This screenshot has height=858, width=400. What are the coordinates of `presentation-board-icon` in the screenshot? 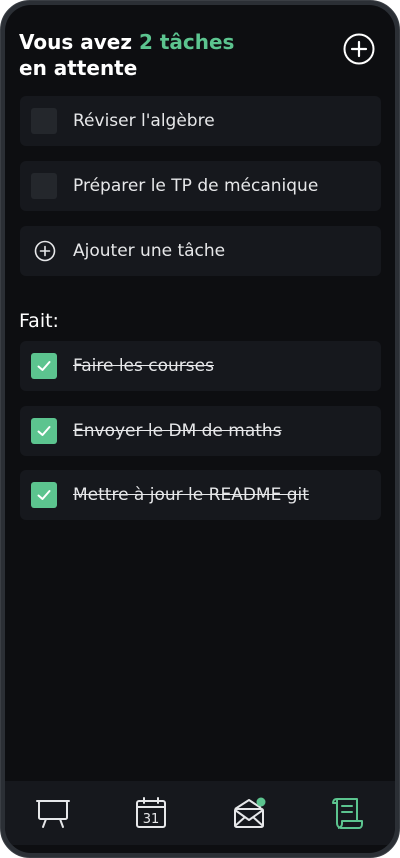 It's located at (53, 814).